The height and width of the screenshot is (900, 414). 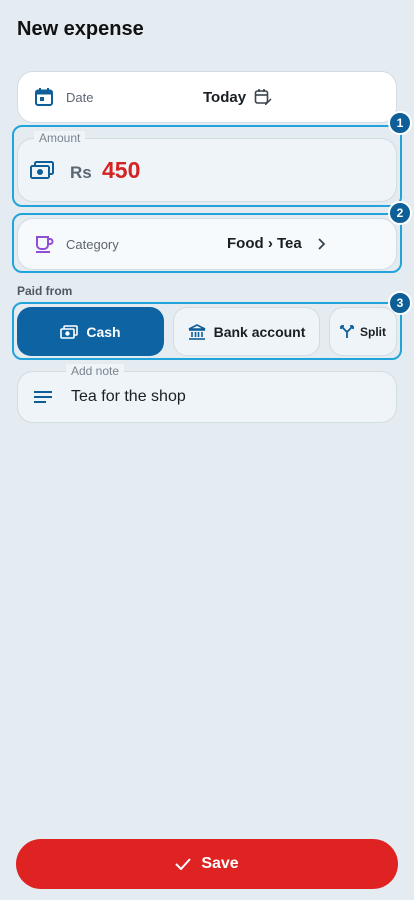 I want to click on page-title: New expense, so click(x=80, y=29).